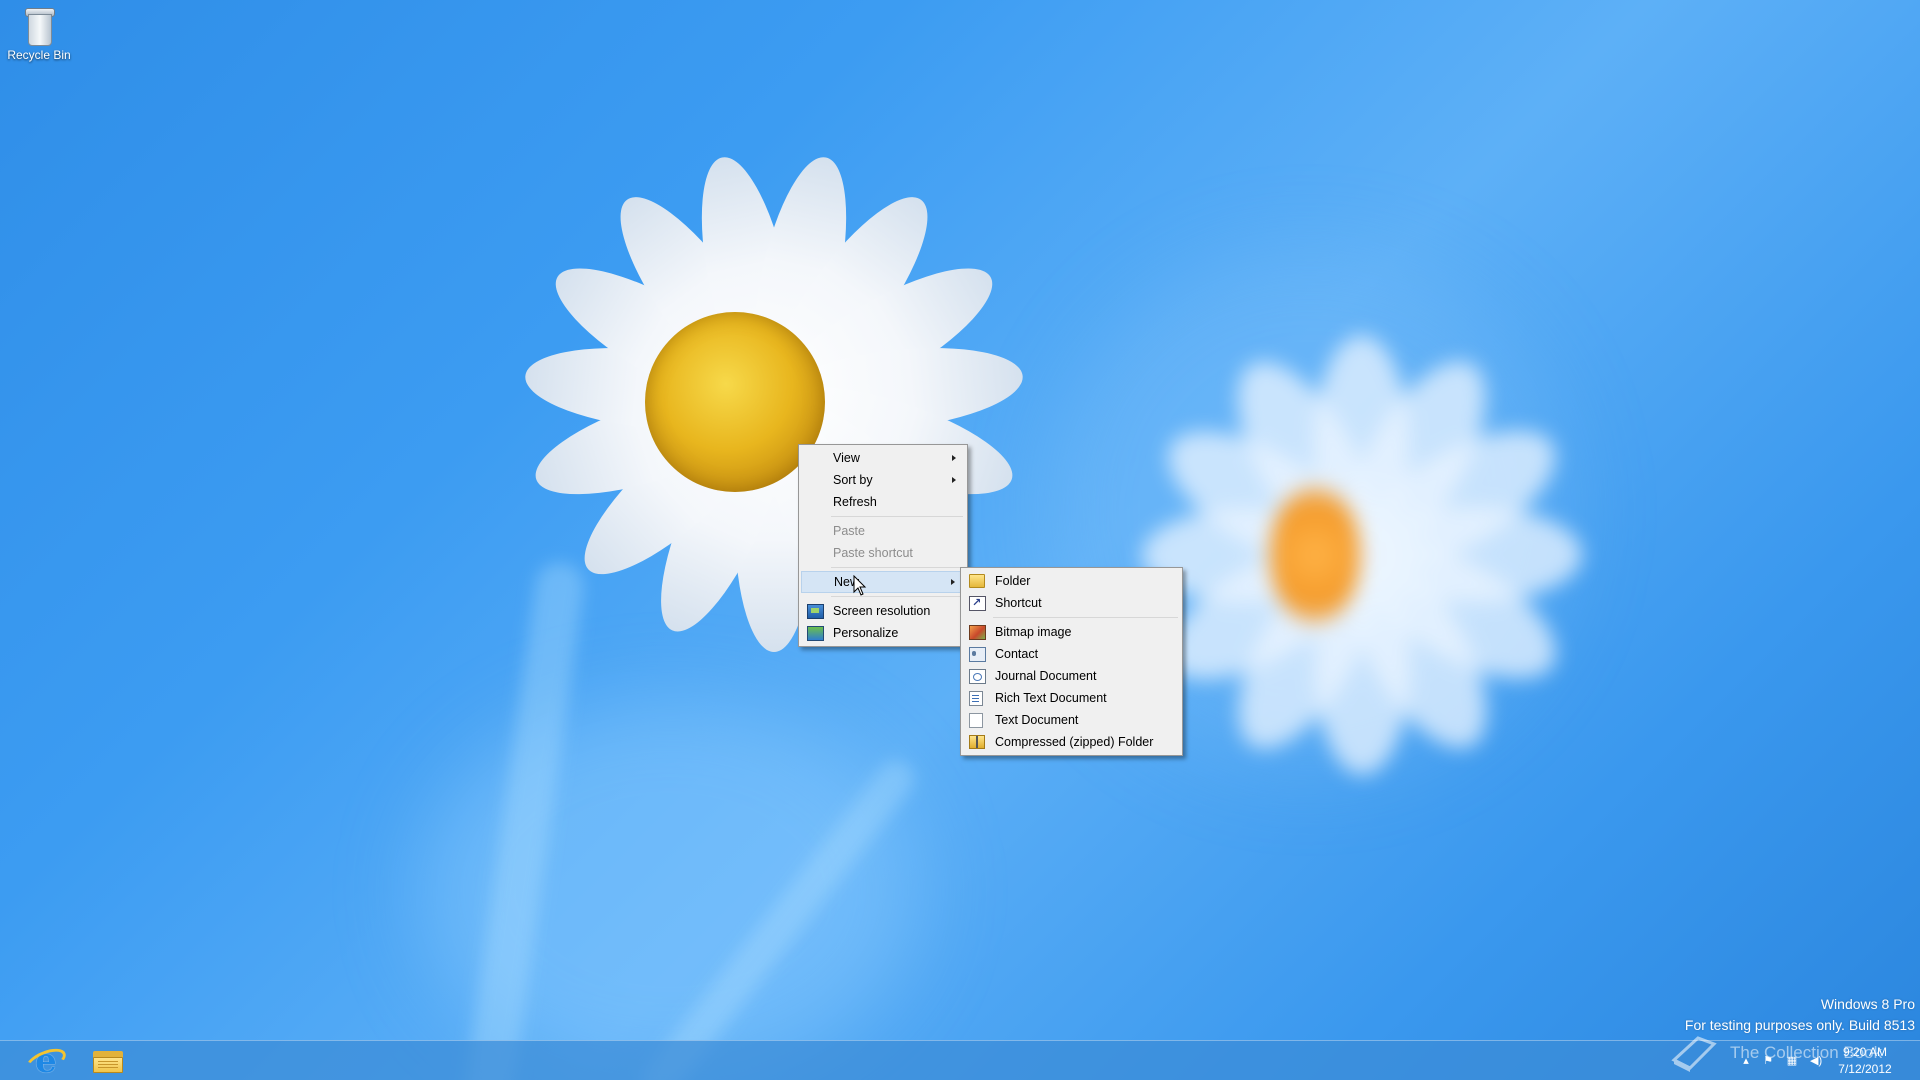 The image size is (1920, 1080). I want to click on desktop-icon-label: Recycle Bin, so click(39, 55).